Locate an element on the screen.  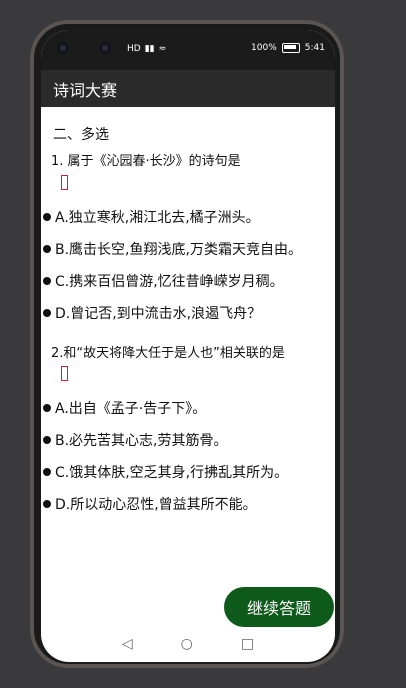
app-bar: 诗词大赛 is located at coordinates (188, 88).